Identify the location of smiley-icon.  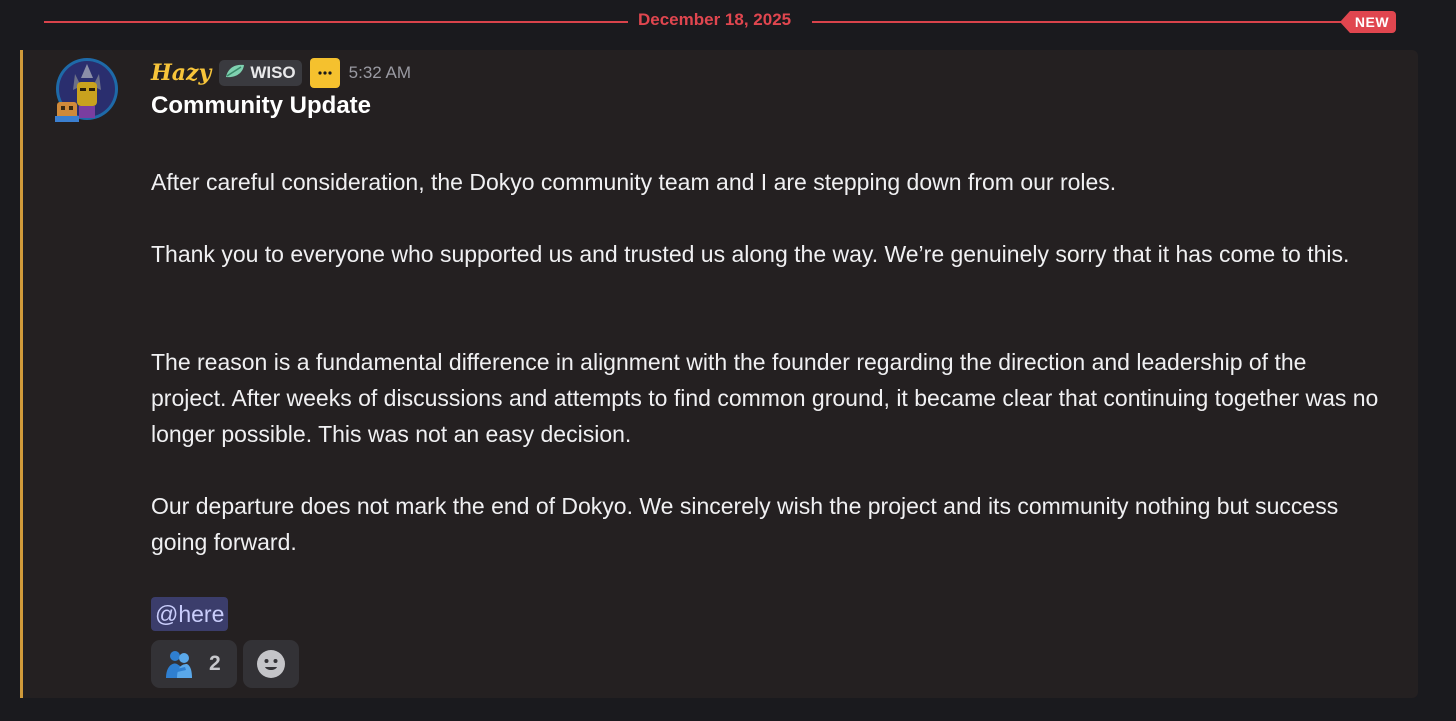
(271, 664).